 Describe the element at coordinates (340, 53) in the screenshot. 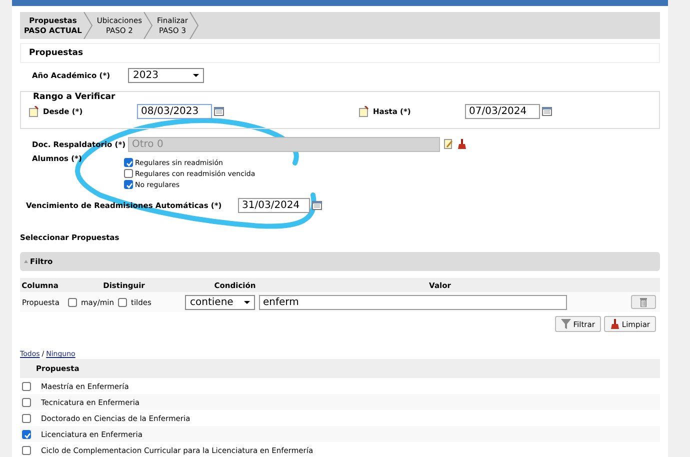

I see `section-heading: Propuestas` at that location.